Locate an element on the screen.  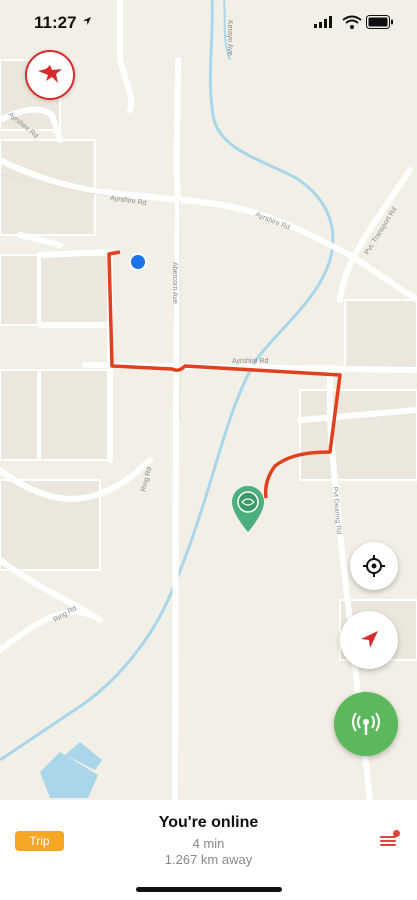
menu-icon is located at coordinates (389, 840).